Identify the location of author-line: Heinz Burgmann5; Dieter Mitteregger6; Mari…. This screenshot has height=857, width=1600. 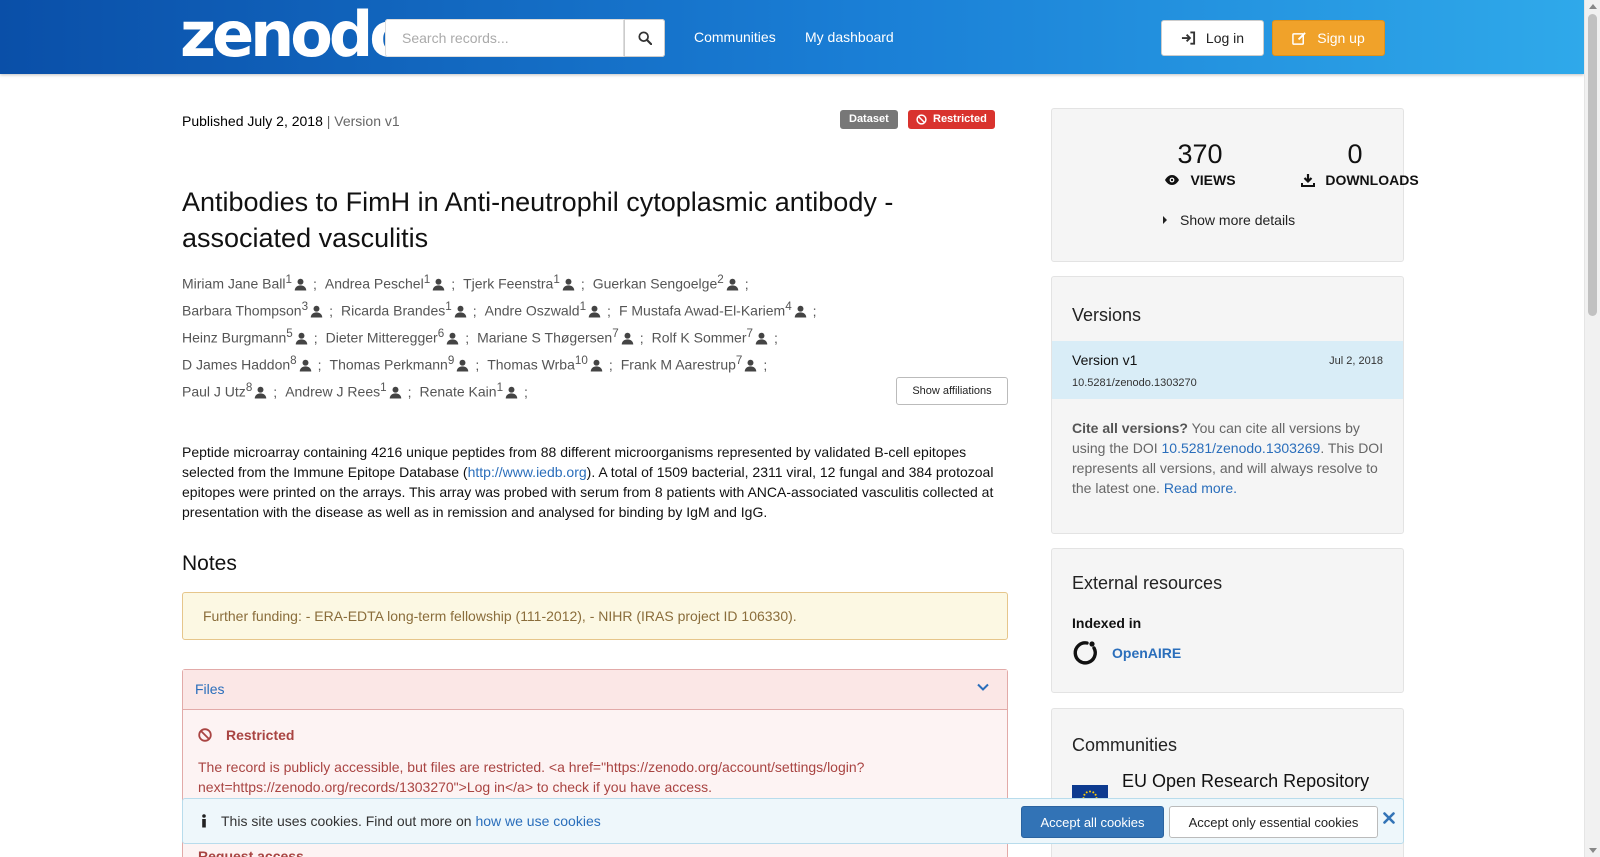
(602, 337).